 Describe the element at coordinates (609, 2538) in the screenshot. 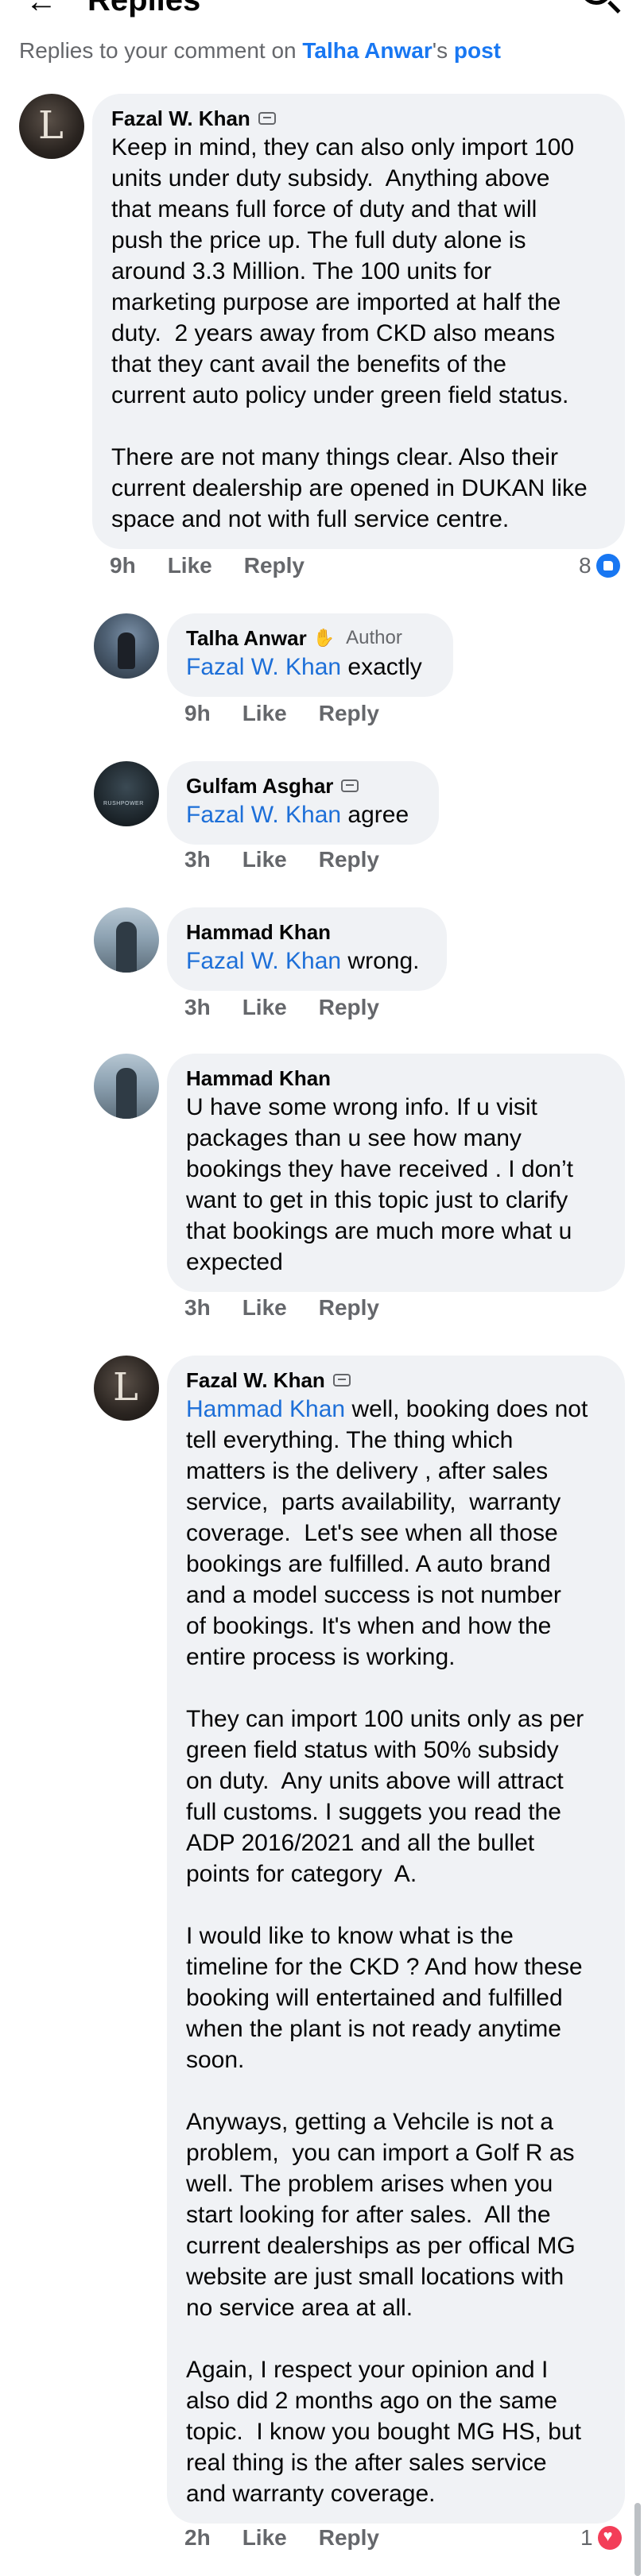

I see `love-reaction-icon` at that location.